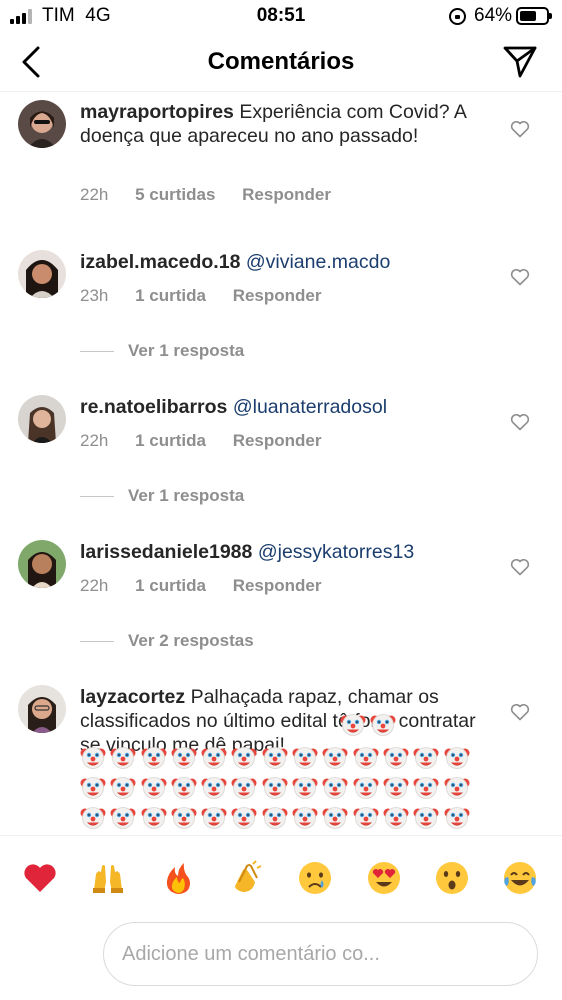  I want to click on heart-eyes-face-icon, so click(384, 878).